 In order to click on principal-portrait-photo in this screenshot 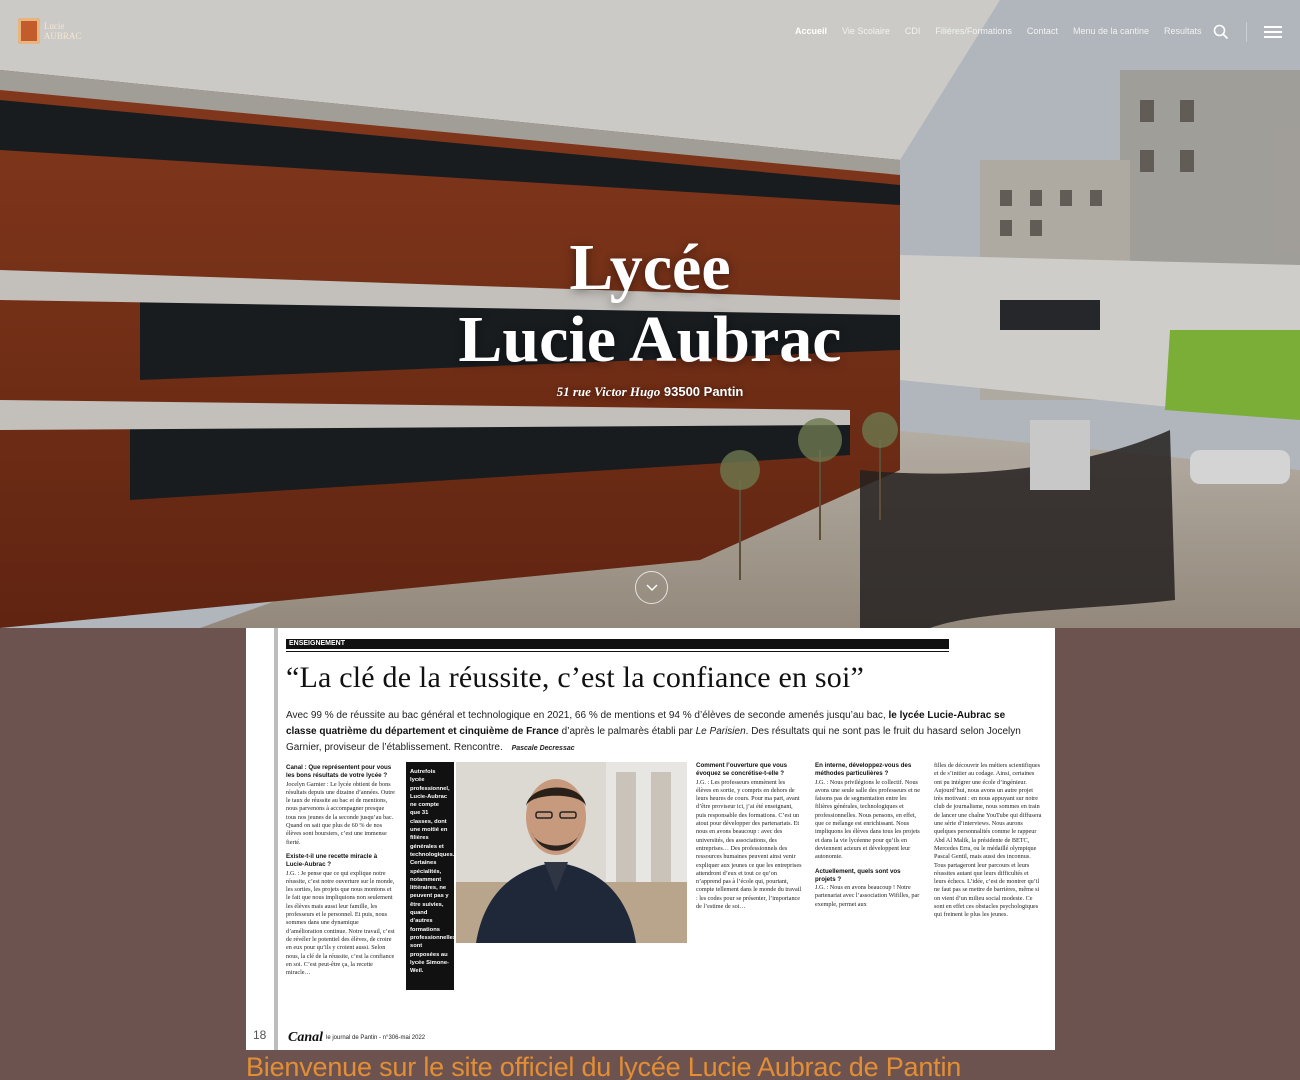, I will do `click(571, 852)`.